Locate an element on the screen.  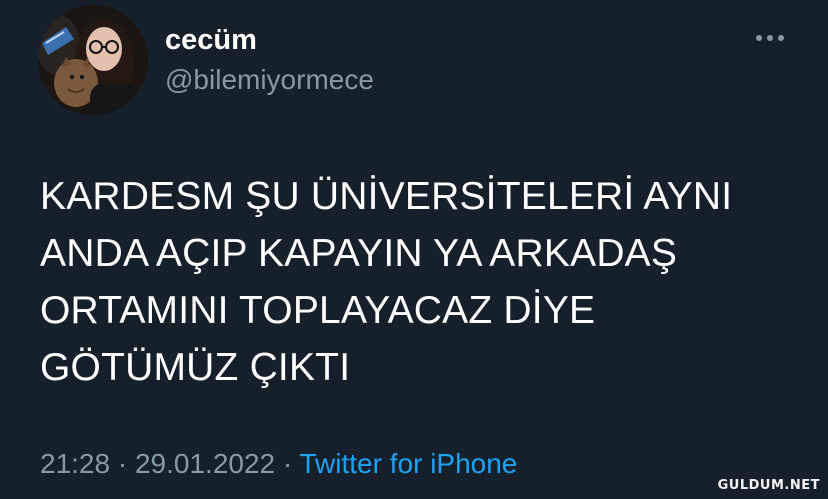
profile-photo-icon is located at coordinates (93, 60).